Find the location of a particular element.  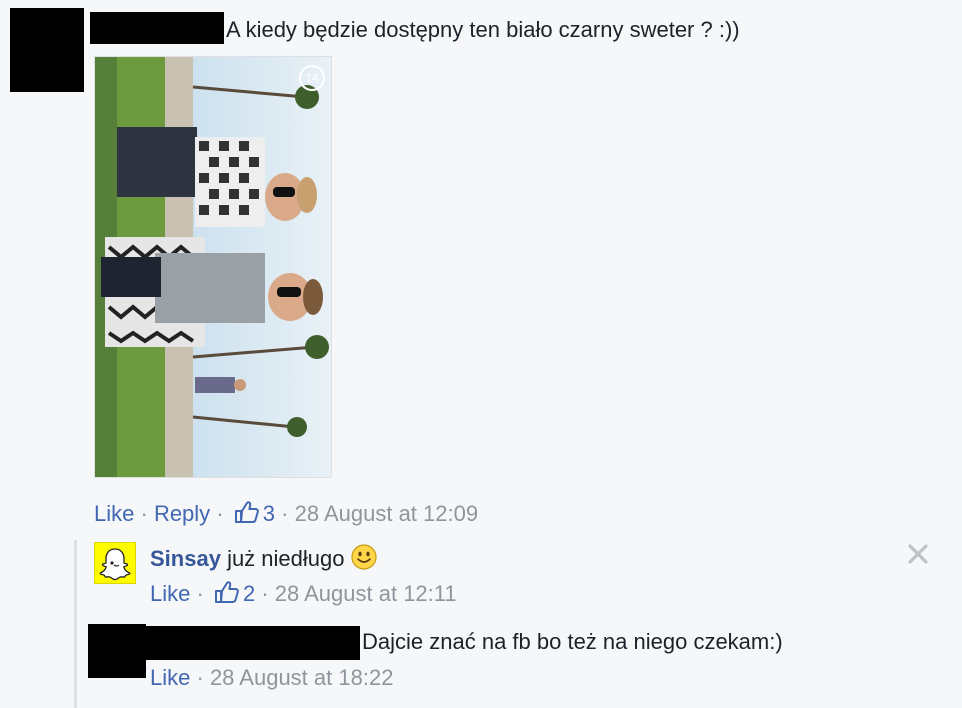

close-icon is located at coordinates (918, 554).